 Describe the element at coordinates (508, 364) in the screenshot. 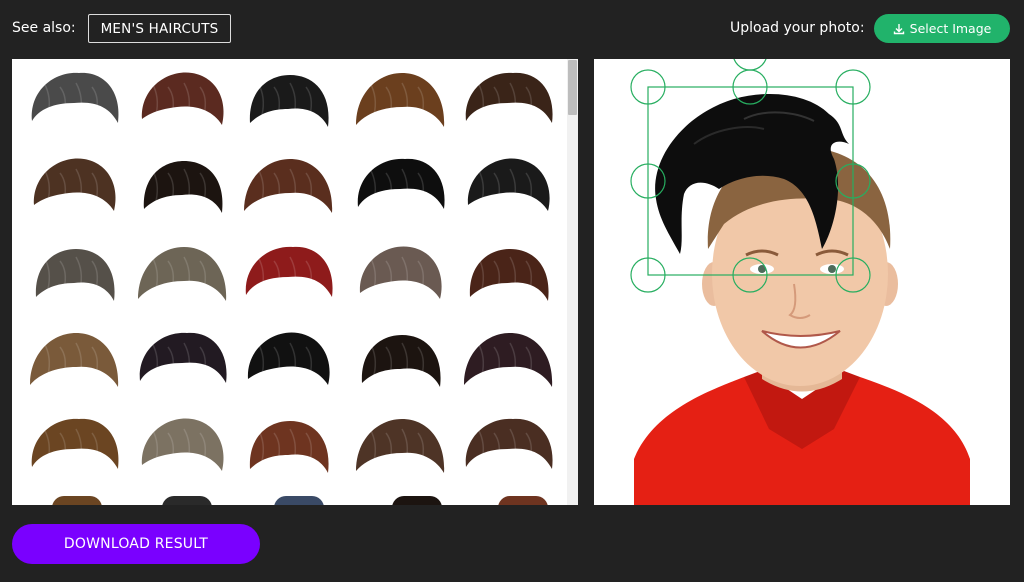

I see `hairstyle-20-thumbnail` at that location.